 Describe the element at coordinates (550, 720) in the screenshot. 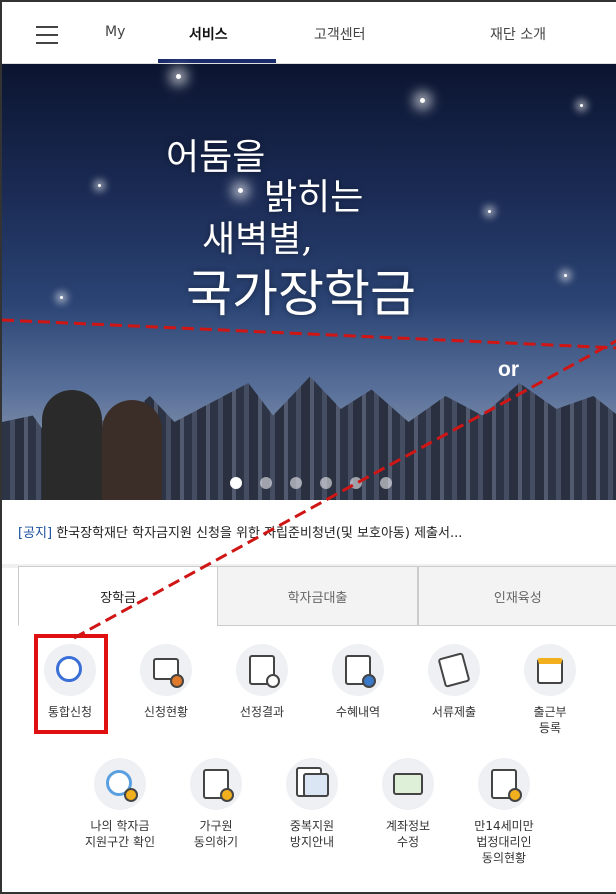

I see `menu-label: 출근부 등록` at that location.